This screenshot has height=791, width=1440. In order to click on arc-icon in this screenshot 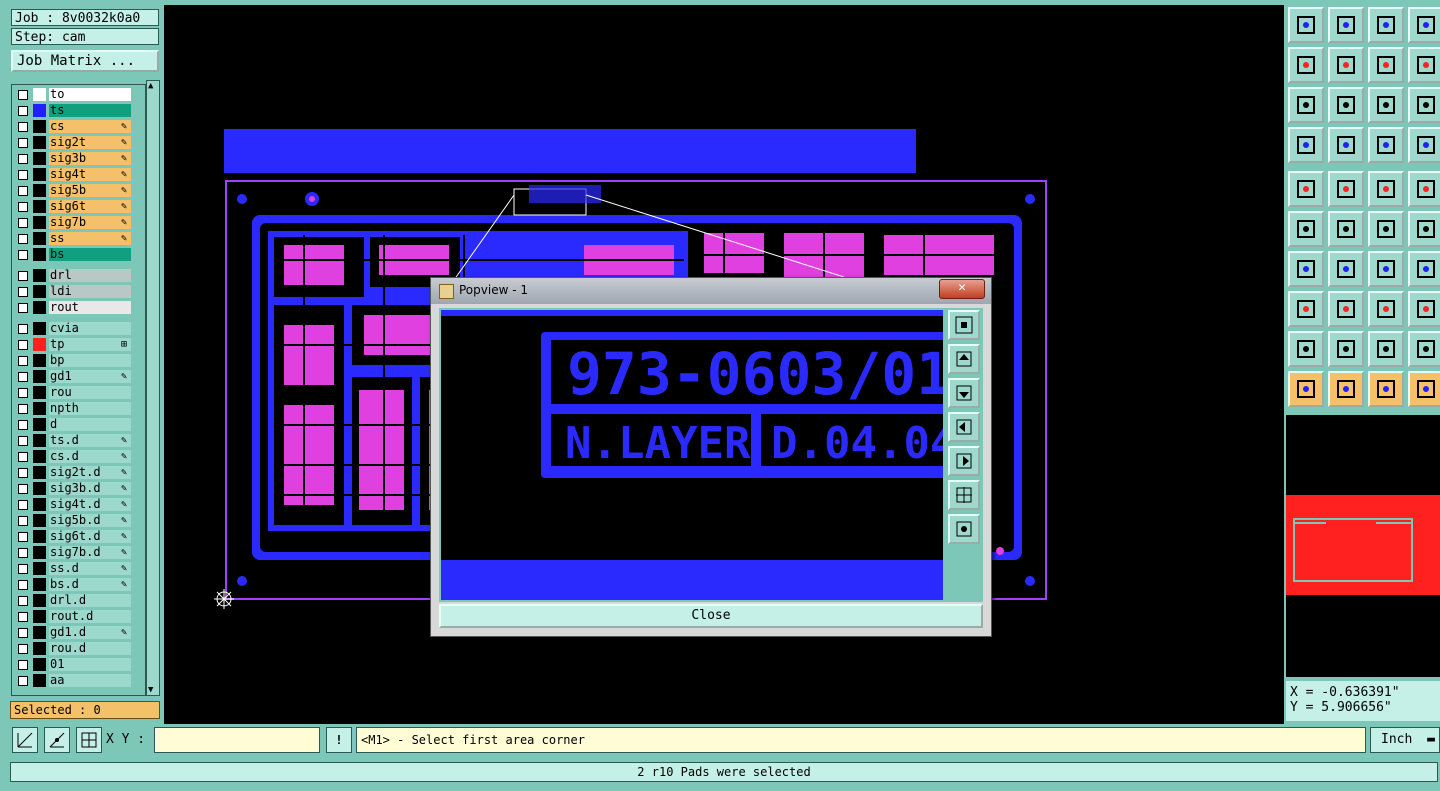, I will do `click(1386, 269)`.